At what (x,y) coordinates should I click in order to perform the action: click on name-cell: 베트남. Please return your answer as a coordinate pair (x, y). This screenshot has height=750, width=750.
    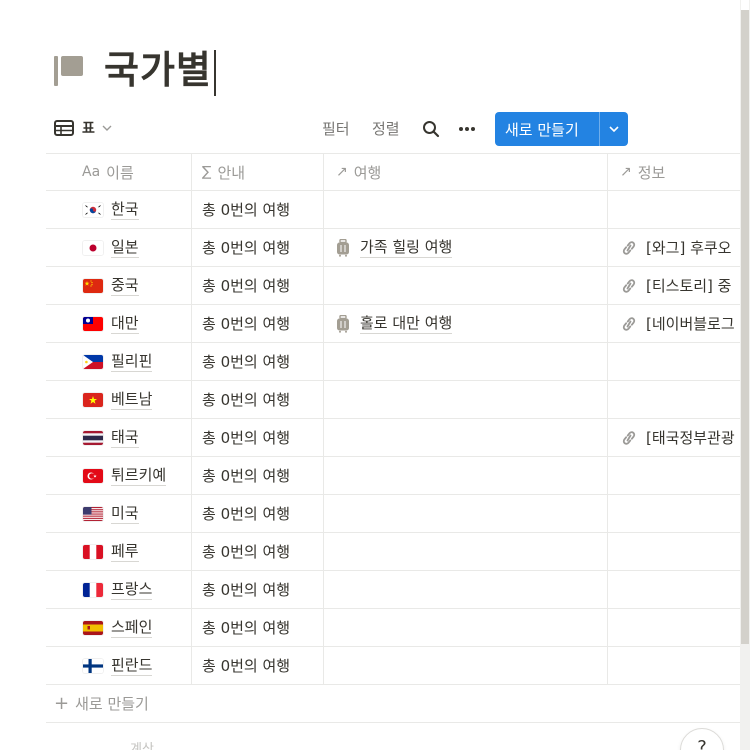
    Looking at the image, I should click on (119, 399).